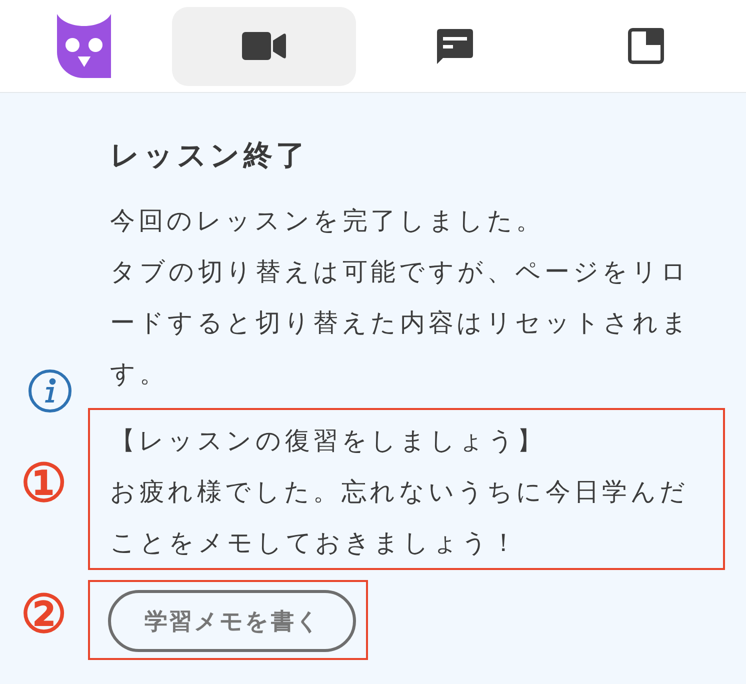  What do you see at coordinates (646, 46) in the screenshot?
I see `panel-layout-icon` at bounding box center [646, 46].